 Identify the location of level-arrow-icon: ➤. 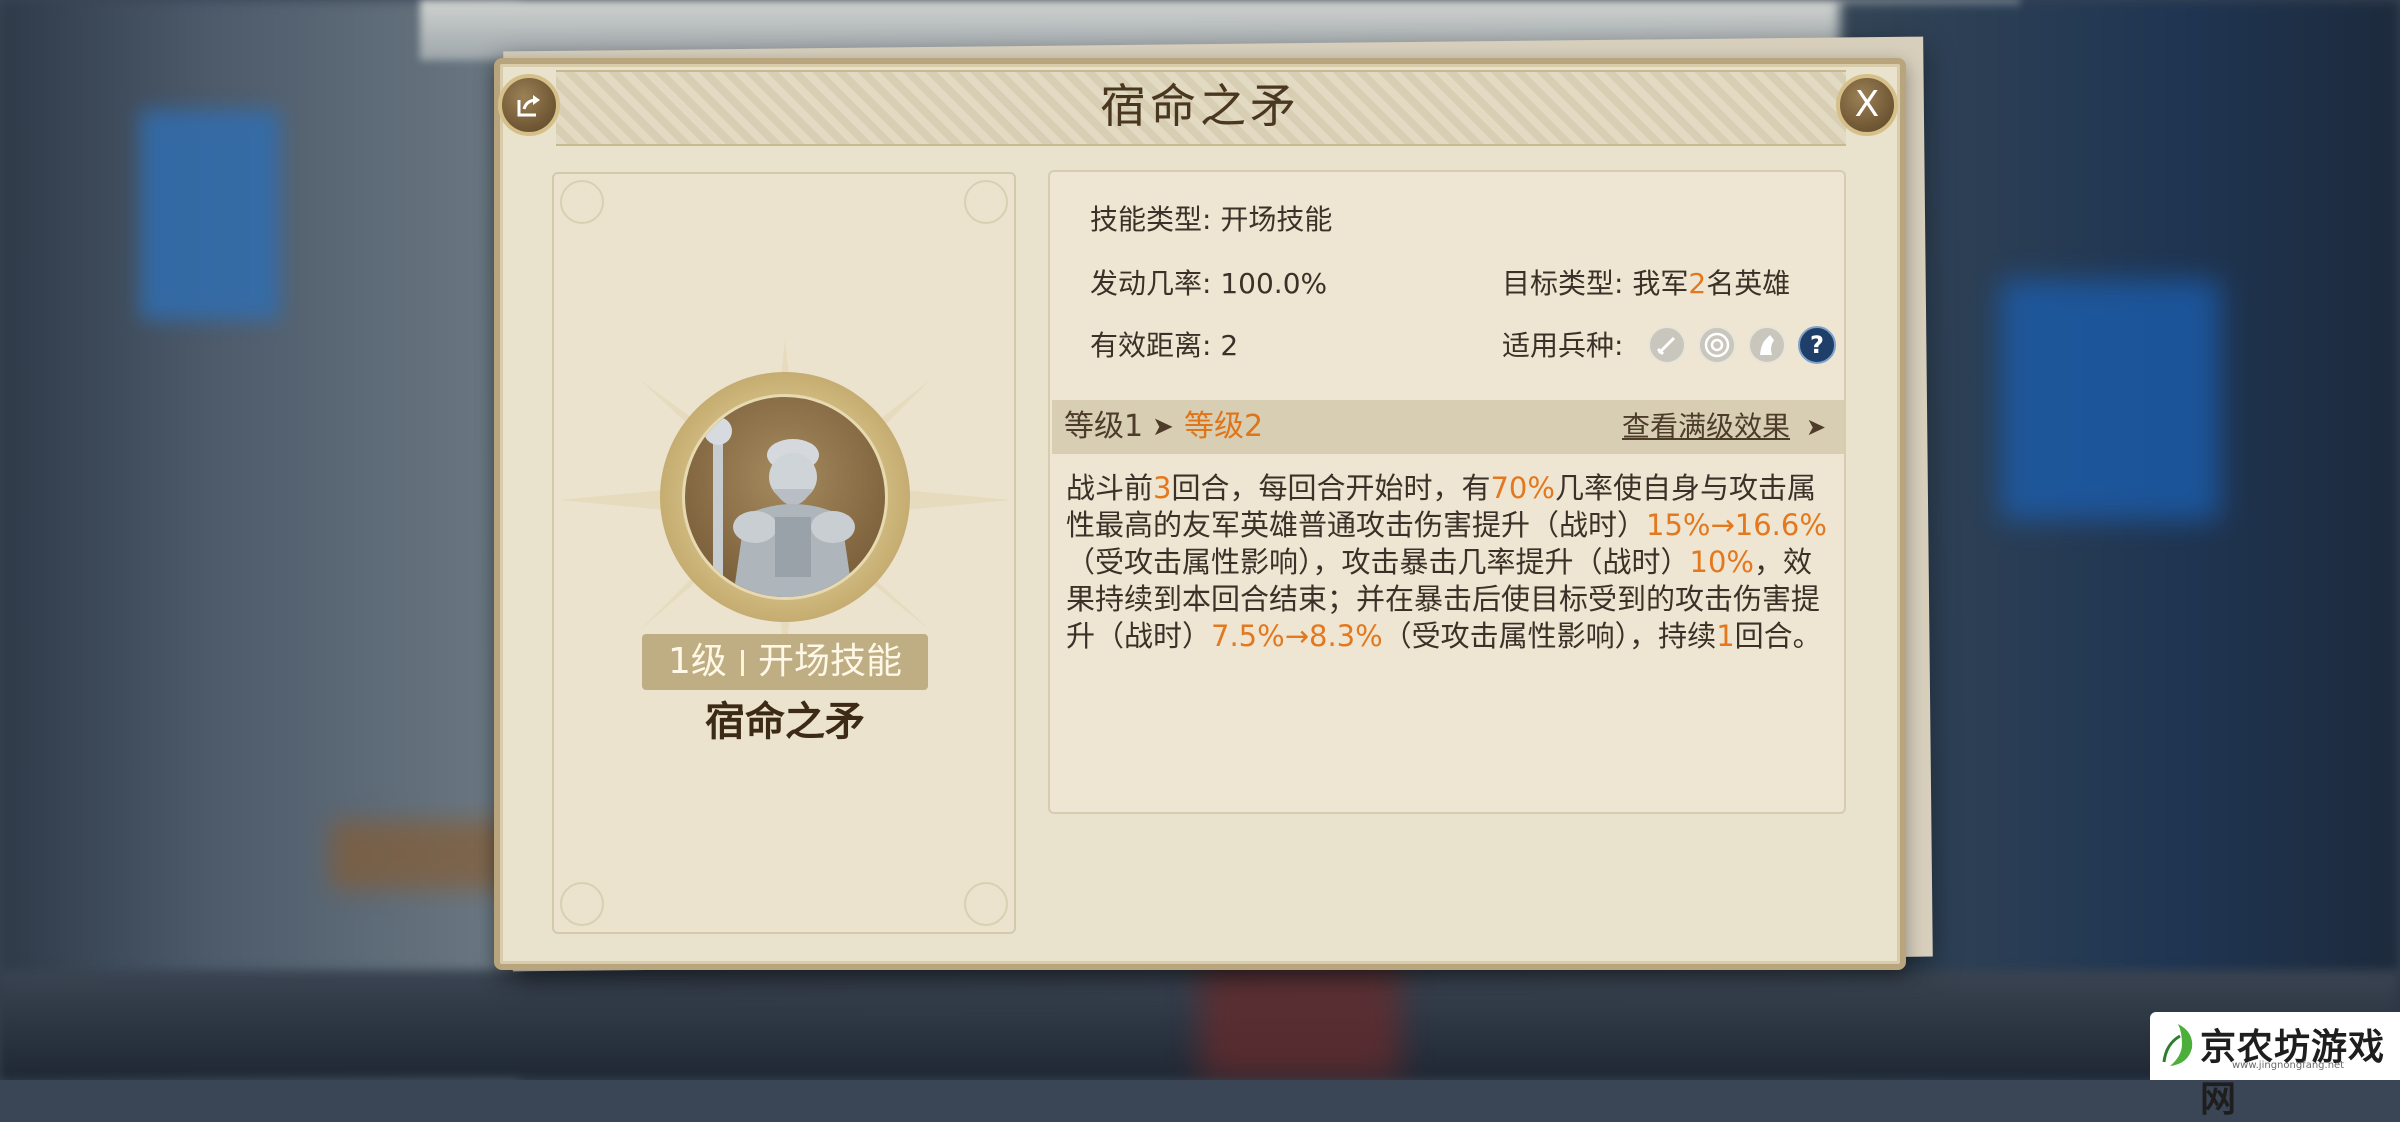
(1163, 427).